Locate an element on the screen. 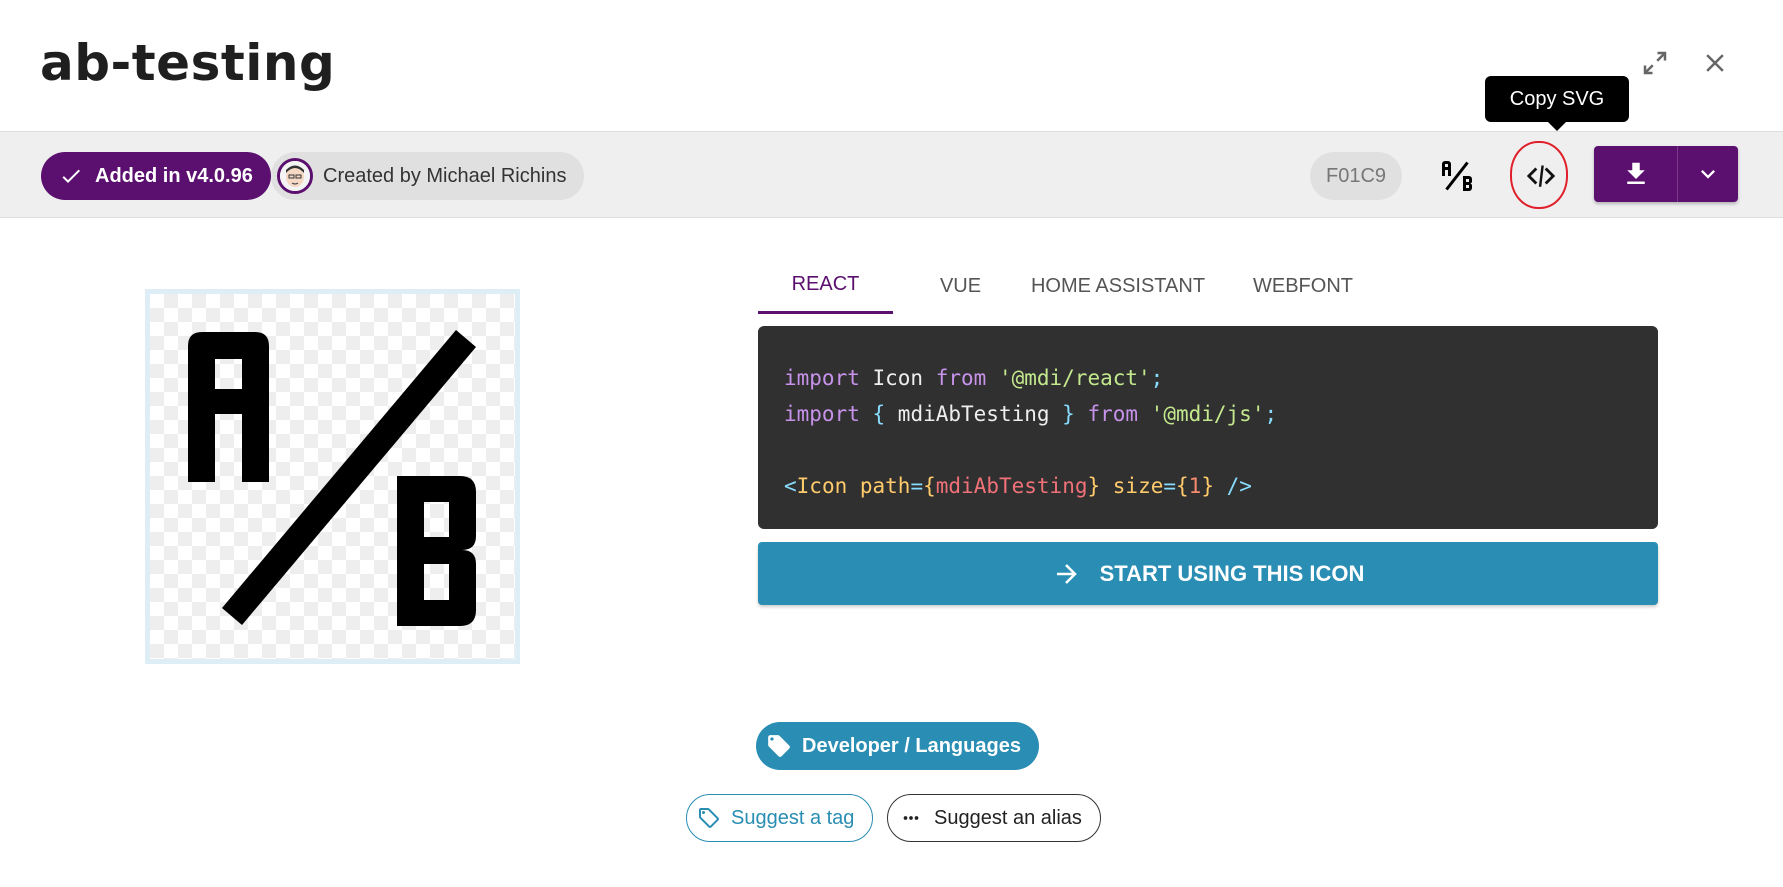 This screenshot has width=1783, height=887. added-version-label: Added in v4.0.96 is located at coordinates (174, 175).